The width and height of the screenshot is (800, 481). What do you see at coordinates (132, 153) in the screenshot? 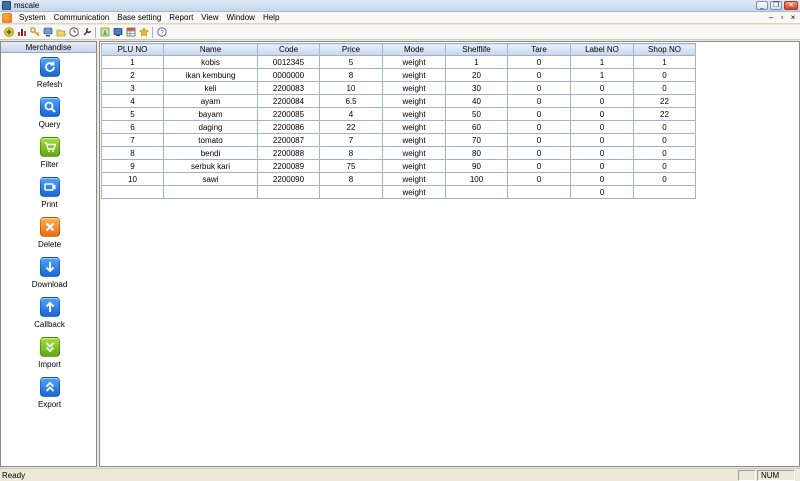
I see `cell-plu-no: 8` at bounding box center [132, 153].